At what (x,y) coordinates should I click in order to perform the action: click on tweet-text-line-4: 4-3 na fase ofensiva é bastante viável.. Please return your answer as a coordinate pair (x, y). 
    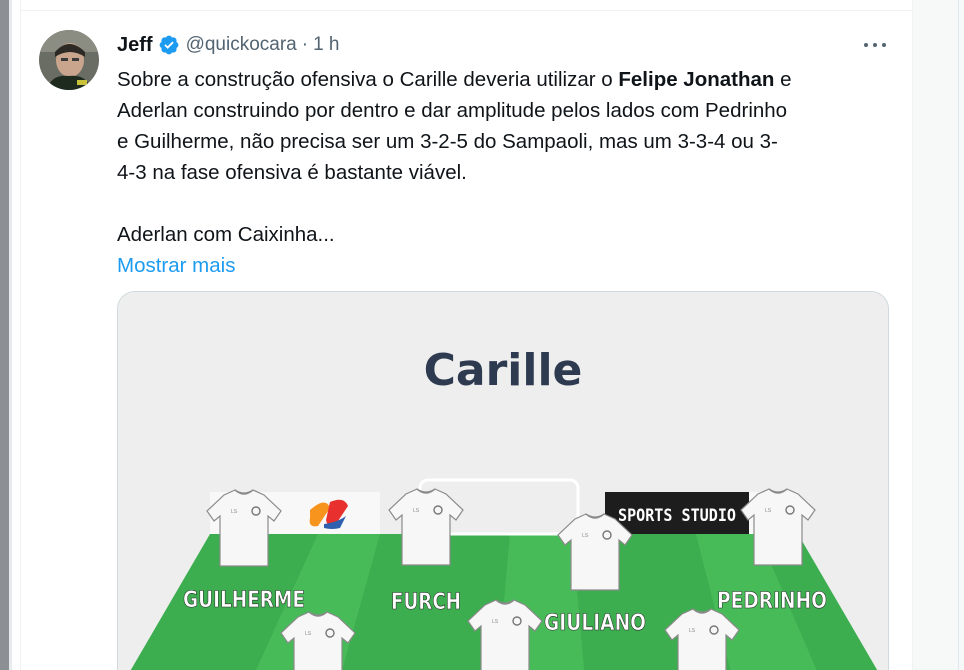
    Looking at the image, I should click on (292, 172).